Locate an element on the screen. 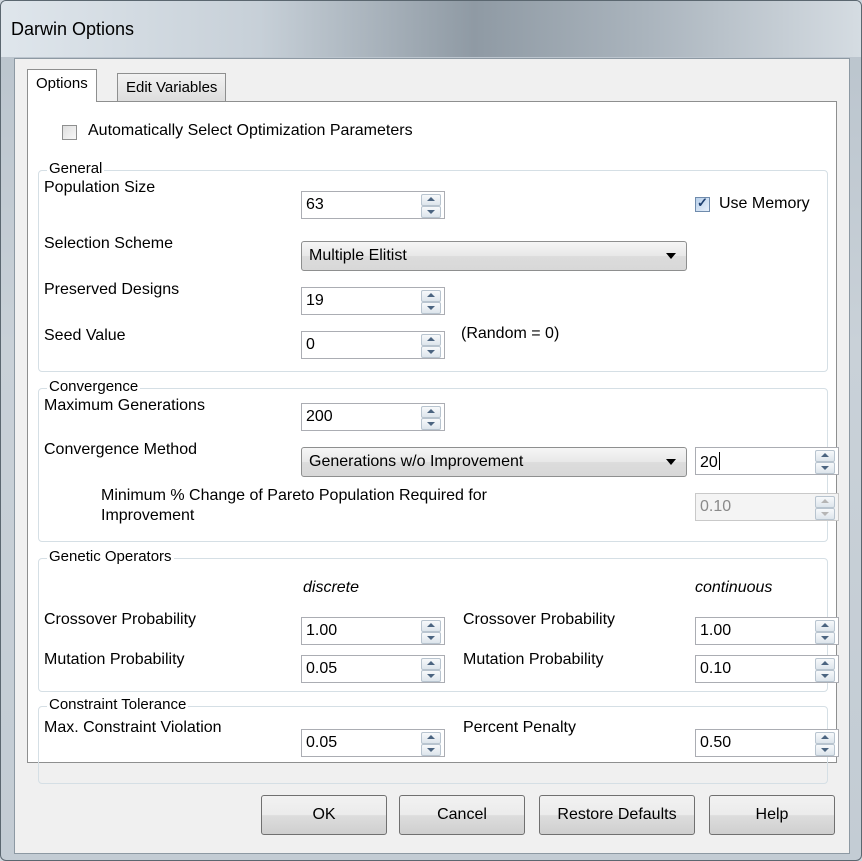 This screenshot has width=862, height=861. population-size-label: Population Size is located at coordinates (100, 187).